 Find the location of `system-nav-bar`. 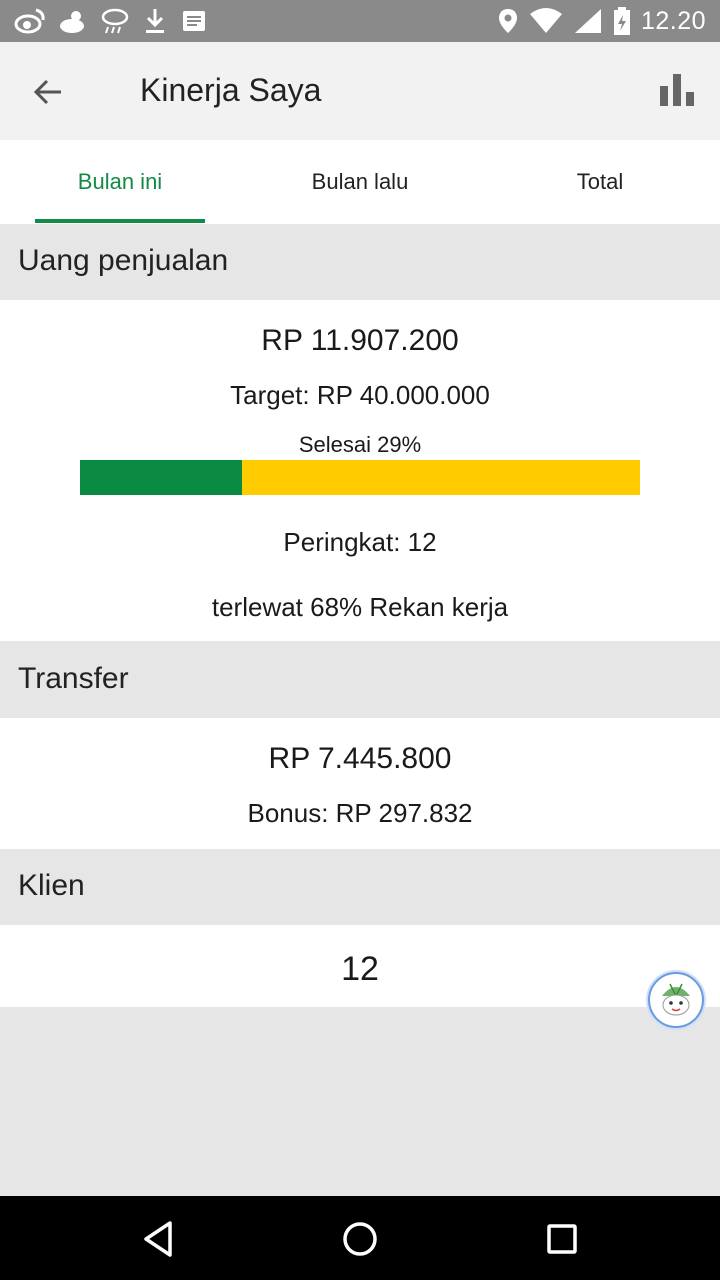

system-nav-bar is located at coordinates (360, 1238).